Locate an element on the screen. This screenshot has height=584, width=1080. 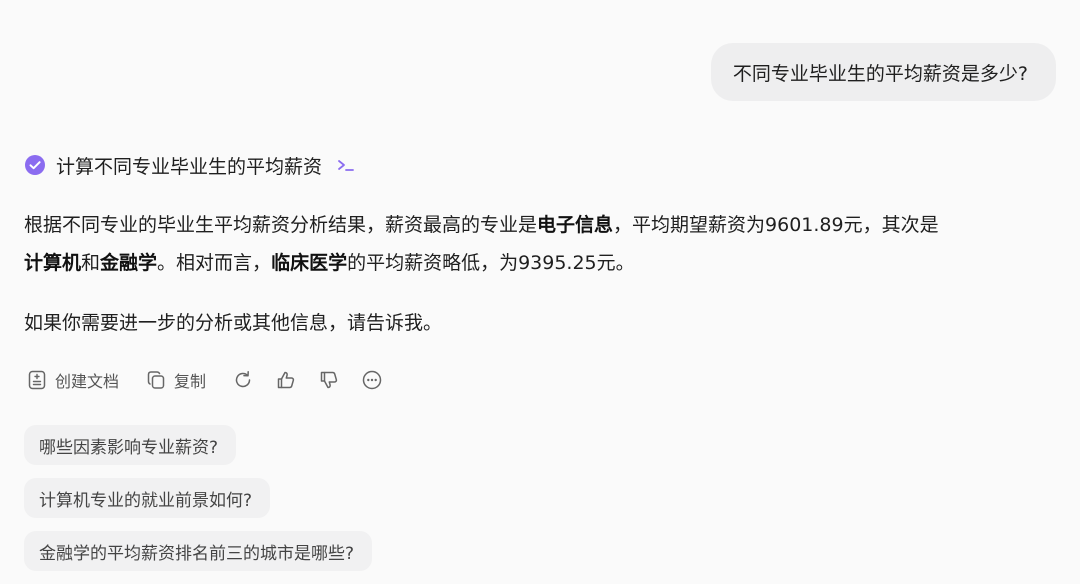
thumbs-down-icon is located at coordinates (329, 380).